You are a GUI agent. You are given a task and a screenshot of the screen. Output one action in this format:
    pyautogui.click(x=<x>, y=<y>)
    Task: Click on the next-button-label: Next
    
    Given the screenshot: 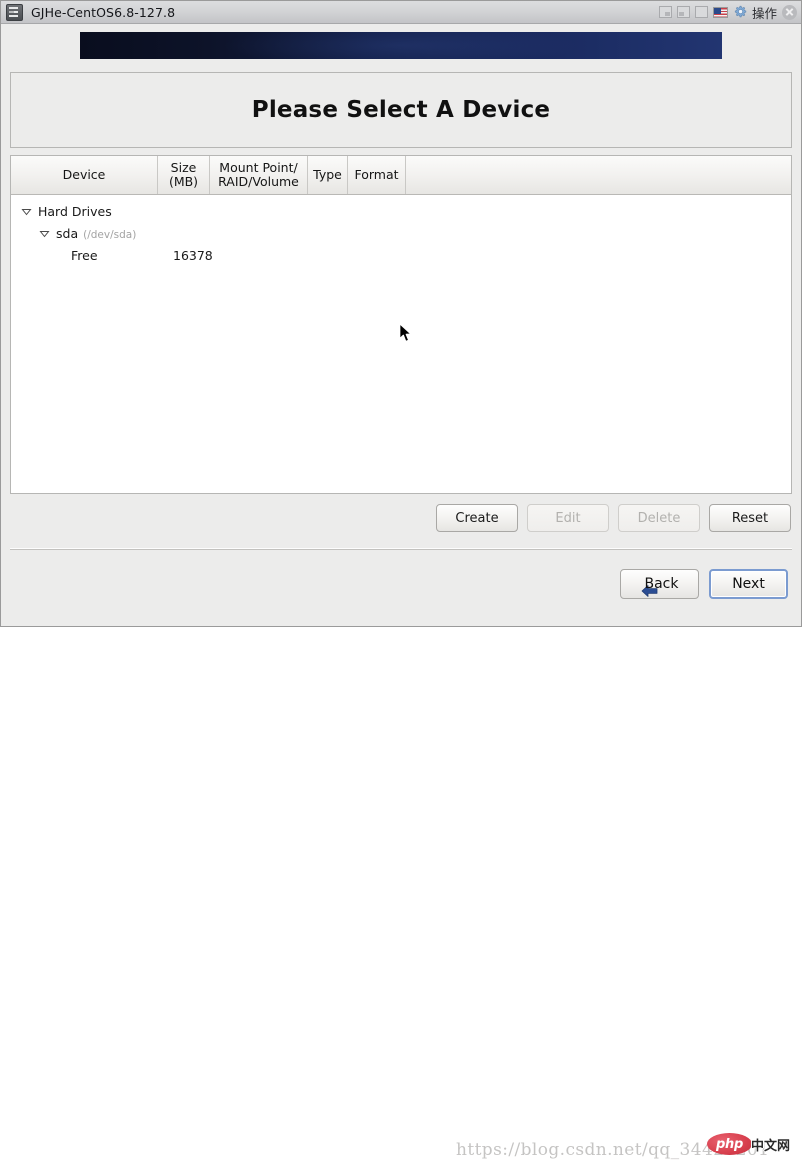 What is the action you would take?
    pyautogui.click(x=748, y=584)
    